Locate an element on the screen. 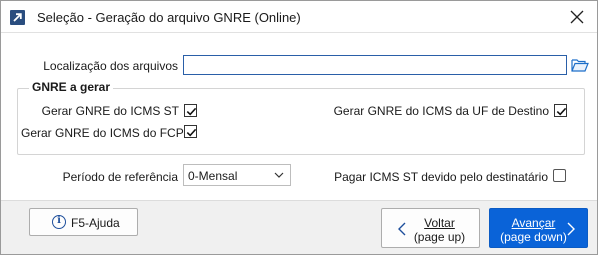  info-icon: i is located at coordinates (59, 222).